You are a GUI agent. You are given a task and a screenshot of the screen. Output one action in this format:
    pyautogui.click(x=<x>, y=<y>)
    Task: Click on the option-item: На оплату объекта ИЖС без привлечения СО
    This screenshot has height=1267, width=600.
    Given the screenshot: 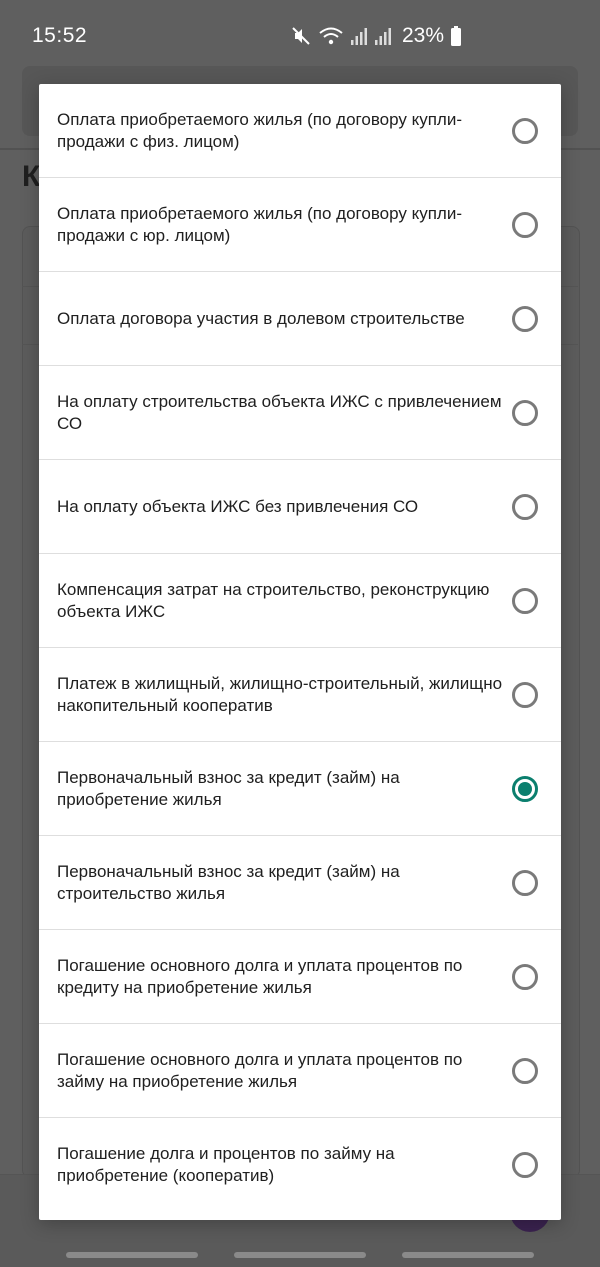 What is the action you would take?
    pyautogui.click(x=300, y=507)
    